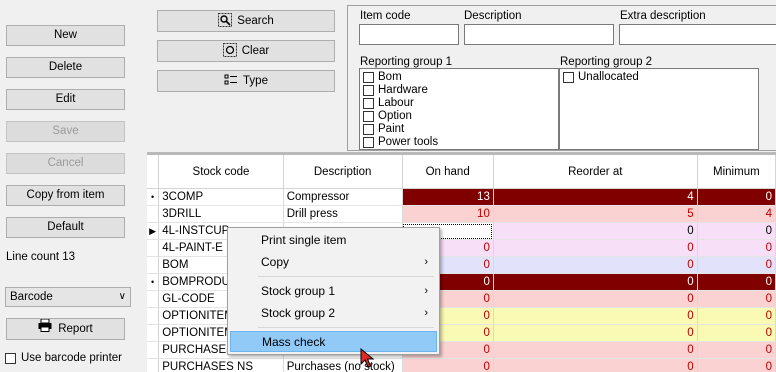 The image size is (776, 372). Describe the element at coordinates (459, 77) in the screenshot. I see `list-item: Bom` at that location.